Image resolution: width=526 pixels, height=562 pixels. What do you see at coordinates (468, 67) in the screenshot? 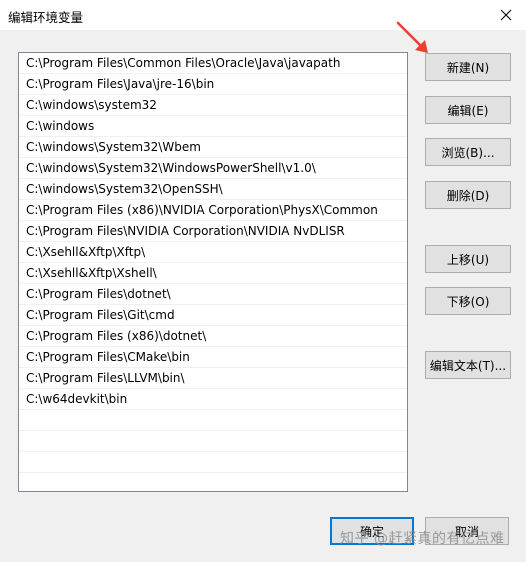
I see `new-button: 新建(N)` at bounding box center [468, 67].